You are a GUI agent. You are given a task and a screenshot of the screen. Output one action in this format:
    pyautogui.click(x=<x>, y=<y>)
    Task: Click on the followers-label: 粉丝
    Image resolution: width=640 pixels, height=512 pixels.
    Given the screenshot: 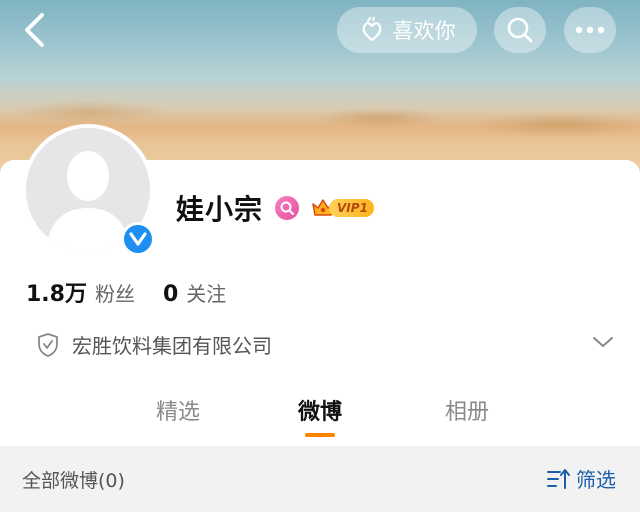 What is the action you would take?
    pyautogui.click(x=115, y=292)
    